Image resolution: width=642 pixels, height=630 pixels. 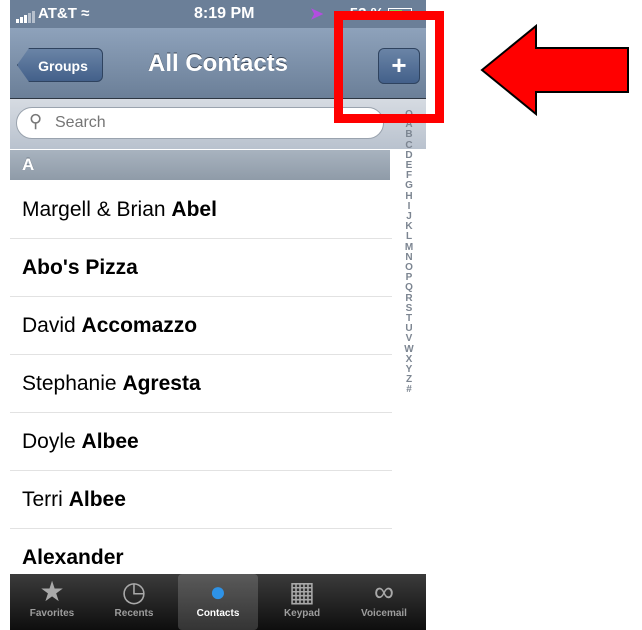 What do you see at coordinates (52, 591) in the screenshot?
I see `star-icon: ★` at bounding box center [52, 591].